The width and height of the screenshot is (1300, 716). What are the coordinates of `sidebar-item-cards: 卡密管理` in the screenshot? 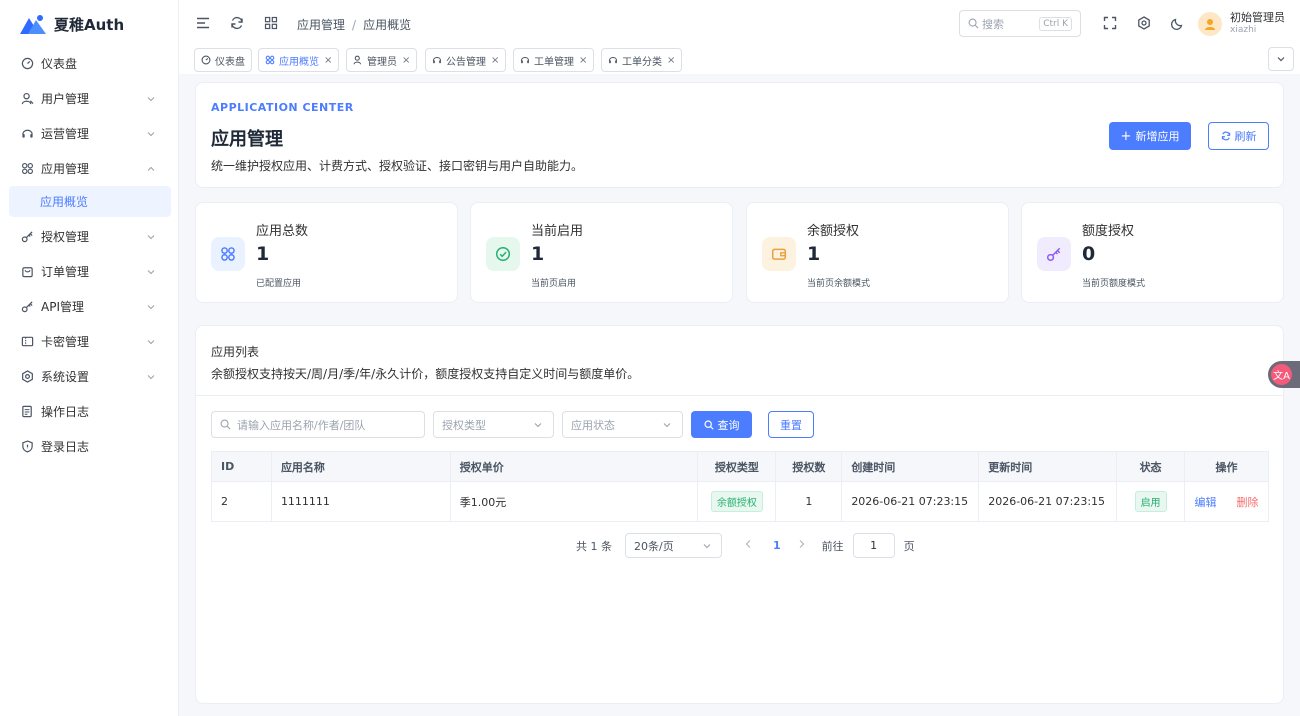 It's located at (89, 341).